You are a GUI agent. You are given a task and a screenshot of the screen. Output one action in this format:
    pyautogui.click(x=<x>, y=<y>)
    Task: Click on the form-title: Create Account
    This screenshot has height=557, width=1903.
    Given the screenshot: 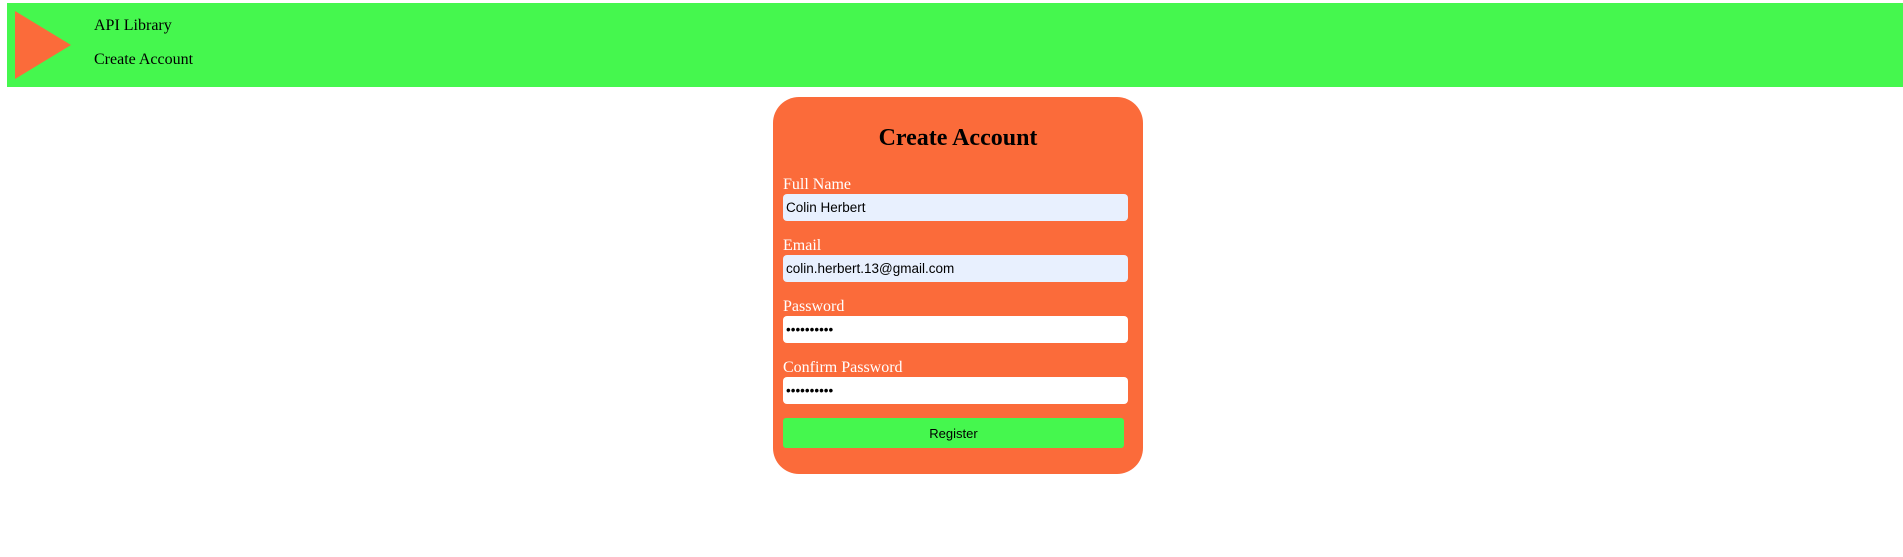 What is the action you would take?
    pyautogui.click(x=958, y=138)
    